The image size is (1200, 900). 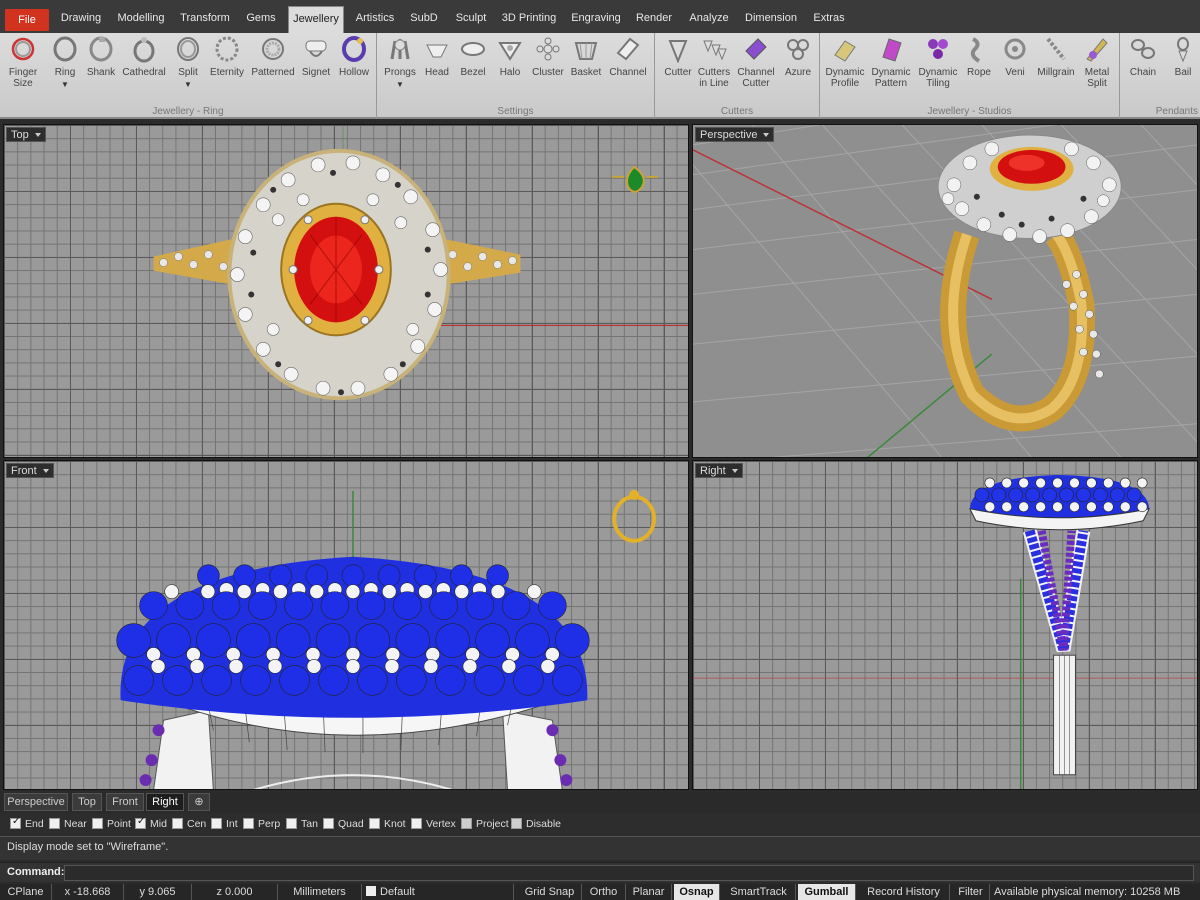 What do you see at coordinates (845, 62) in the screenshot?
I see `dynamic-profile-tool: Dynamic Profile` at bounding box center [845, 62].